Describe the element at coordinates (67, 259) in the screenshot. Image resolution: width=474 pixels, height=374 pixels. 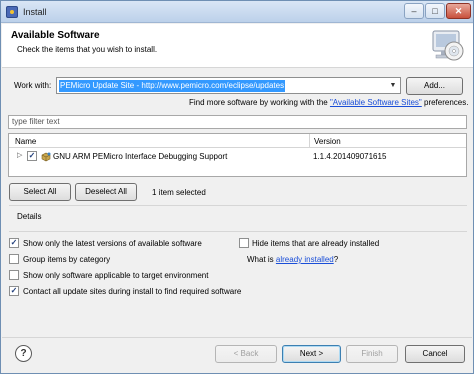
I see `group-by-category-label: Group items by category` at that location.